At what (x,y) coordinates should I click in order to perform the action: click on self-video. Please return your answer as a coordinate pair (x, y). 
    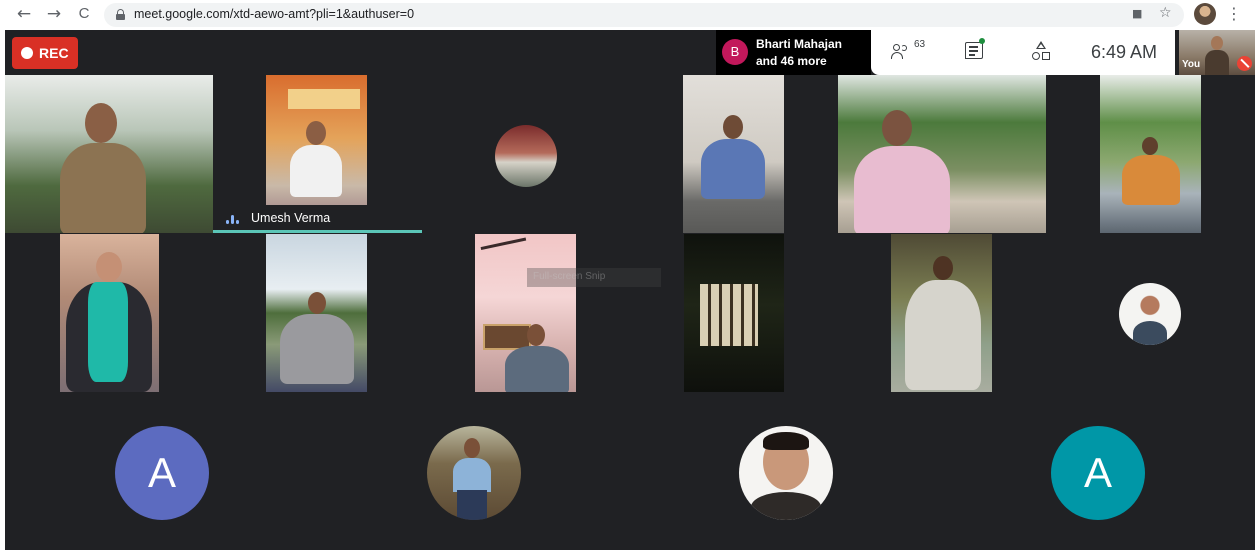
    Looking at the image, I should click on (1217, 55).